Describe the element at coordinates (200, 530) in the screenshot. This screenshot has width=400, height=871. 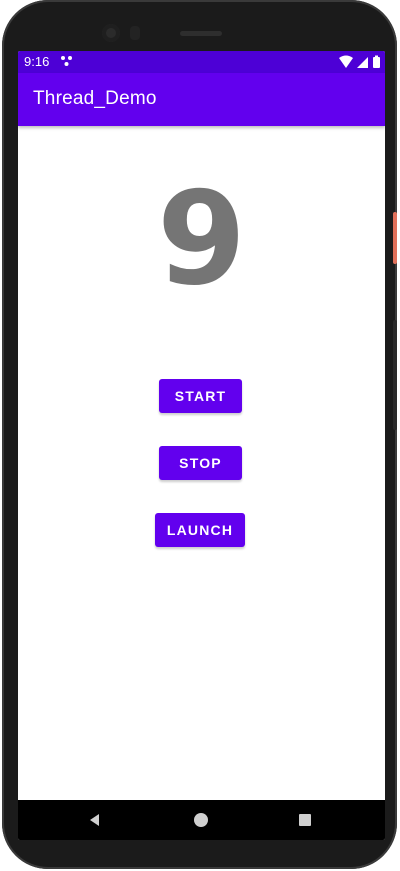
I see `launch-button: LAUNCH` at that location.